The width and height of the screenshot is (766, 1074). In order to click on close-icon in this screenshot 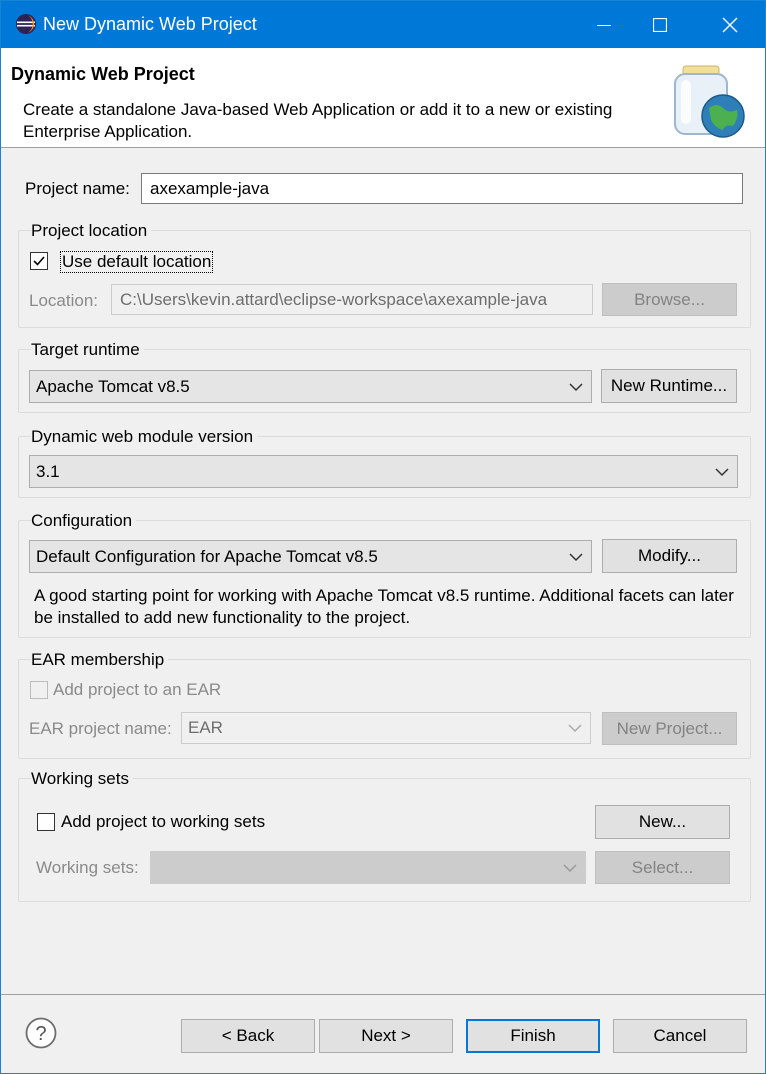, I will do `click(730, 24)`.